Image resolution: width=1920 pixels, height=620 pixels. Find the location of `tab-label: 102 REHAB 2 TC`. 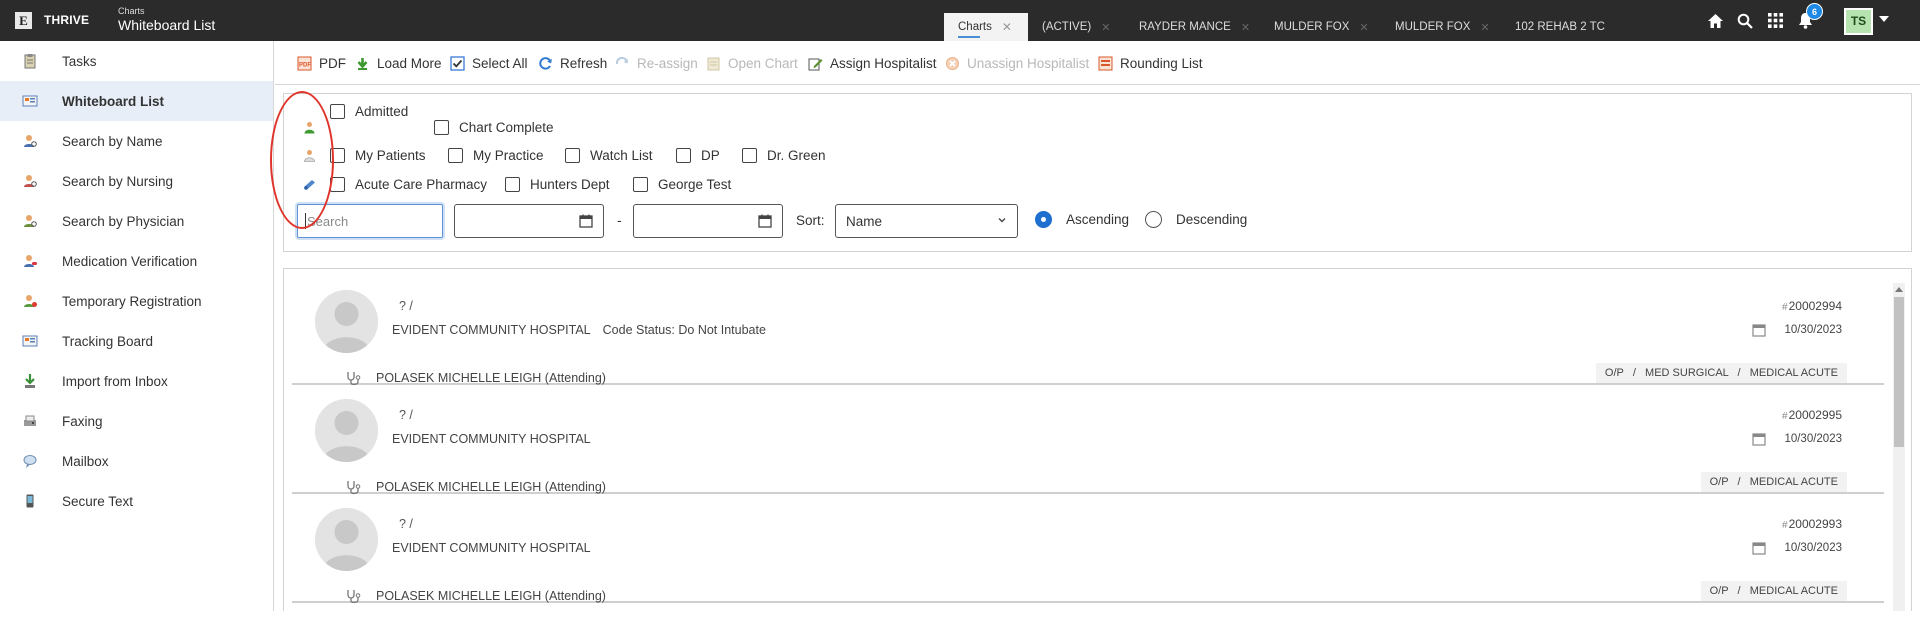

tab-label: 102 REHAB 2 TC is located at coordinates (1560, 27).